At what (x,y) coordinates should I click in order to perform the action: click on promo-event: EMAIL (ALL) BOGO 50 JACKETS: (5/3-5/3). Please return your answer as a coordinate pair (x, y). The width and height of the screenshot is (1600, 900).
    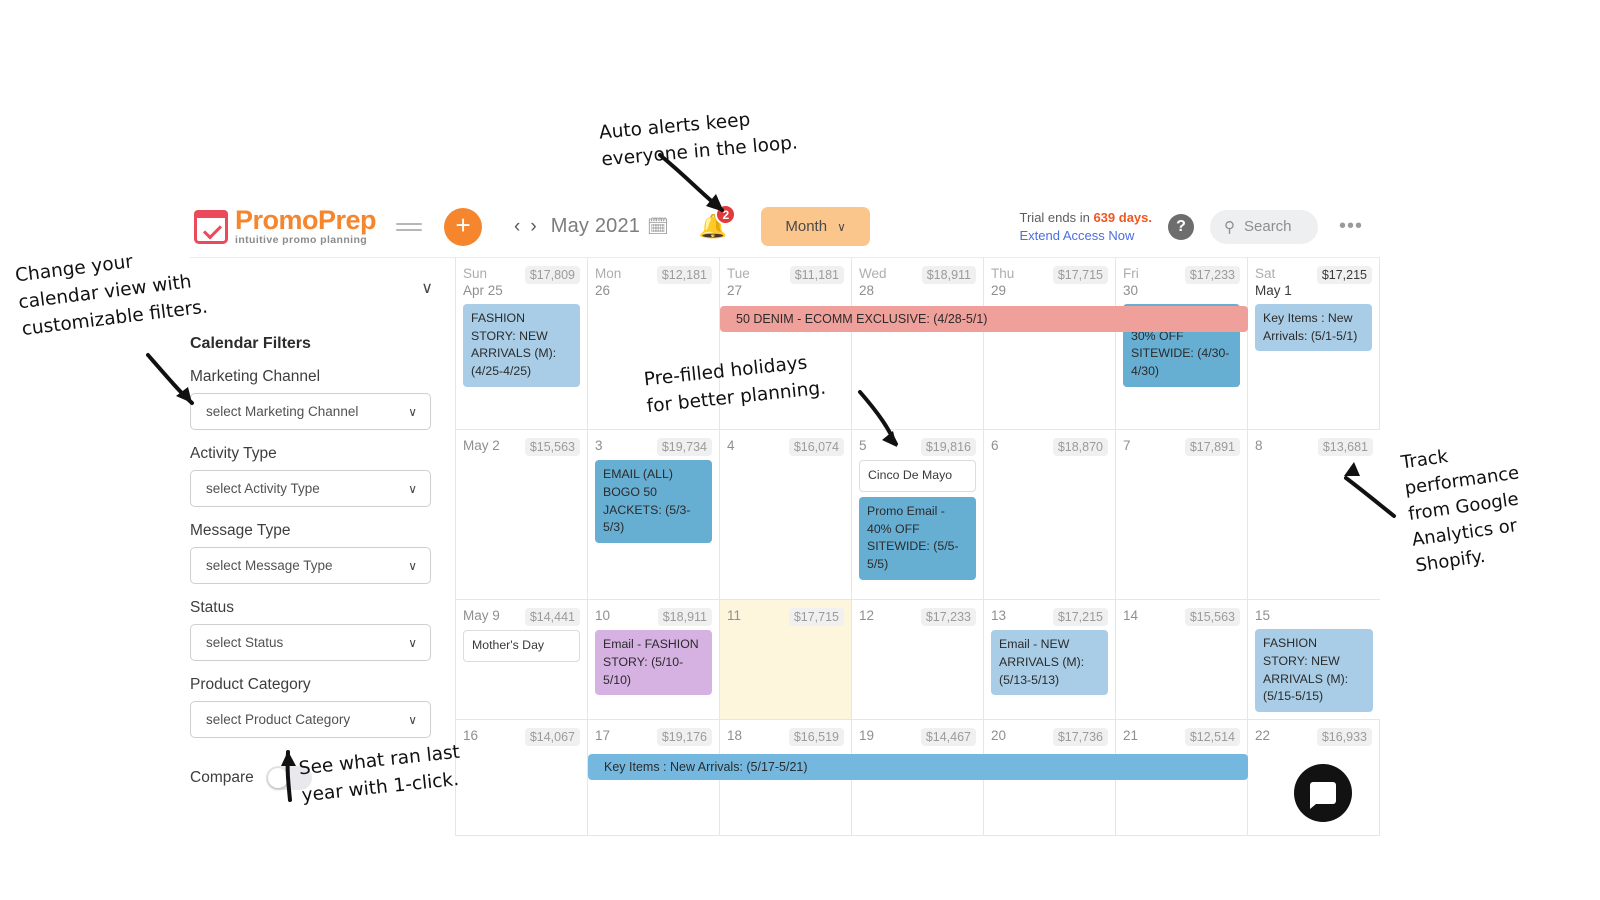
    Looking at the image, I should click on (653, 502).